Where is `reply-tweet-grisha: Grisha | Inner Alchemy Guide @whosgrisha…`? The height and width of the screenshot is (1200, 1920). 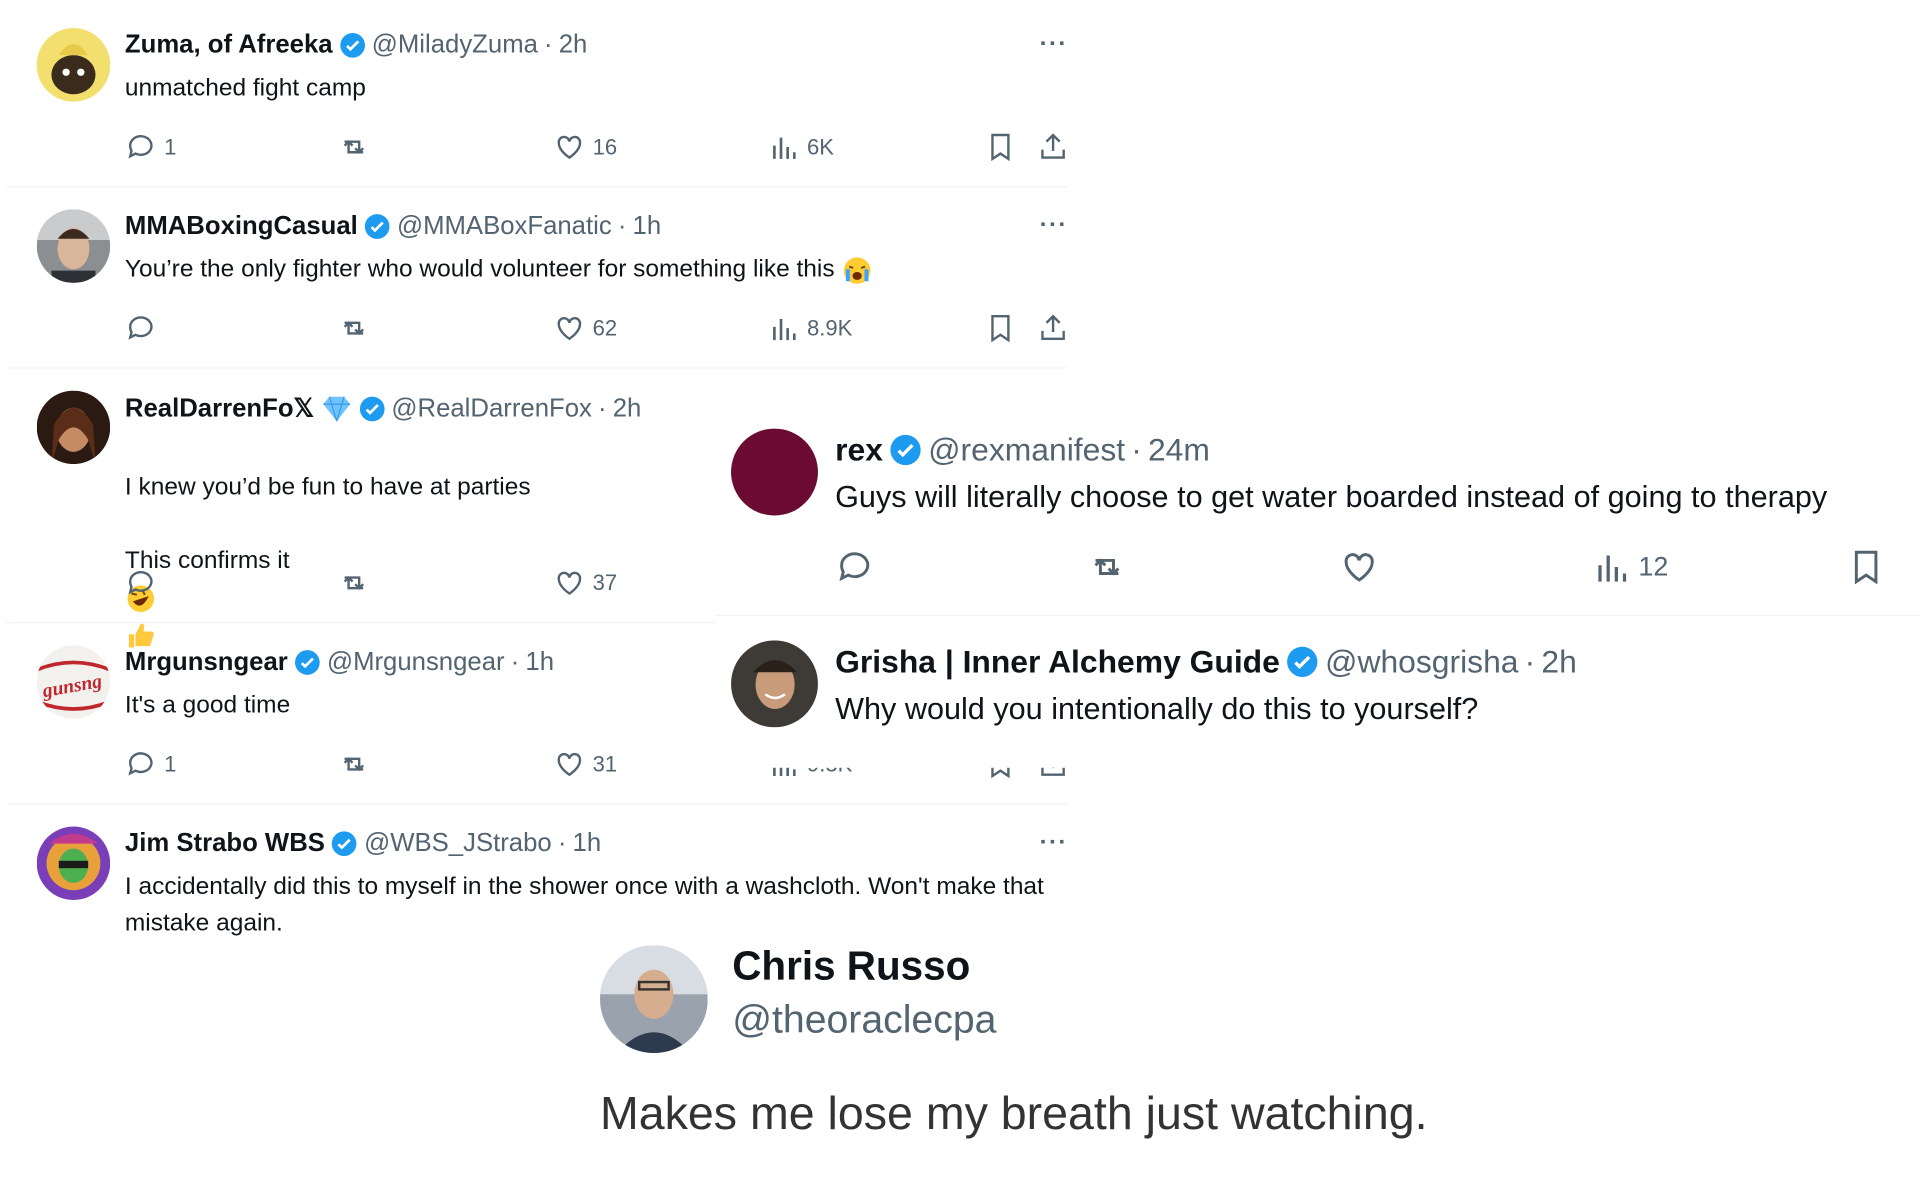 reply-tweet-grisha: Grisha | Inner Alchemy Guide @whosgrisha… is located at coordinates (1317, 692).